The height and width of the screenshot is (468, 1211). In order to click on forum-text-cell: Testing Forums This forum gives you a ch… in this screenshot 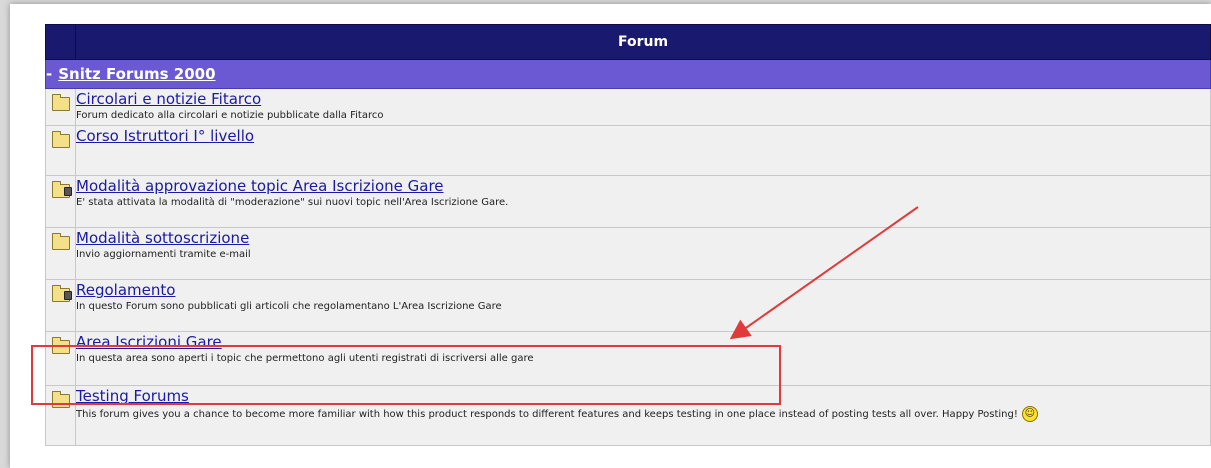, I will do `click(643, 415)`.